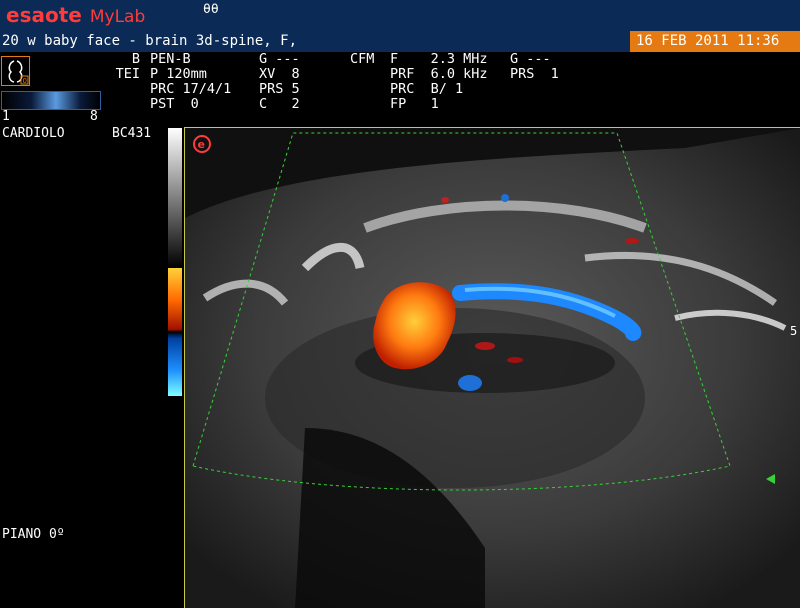 This screenshot has height=608, width=800. I want to click on probe-name: CARDIOLO, so click(33, 133).